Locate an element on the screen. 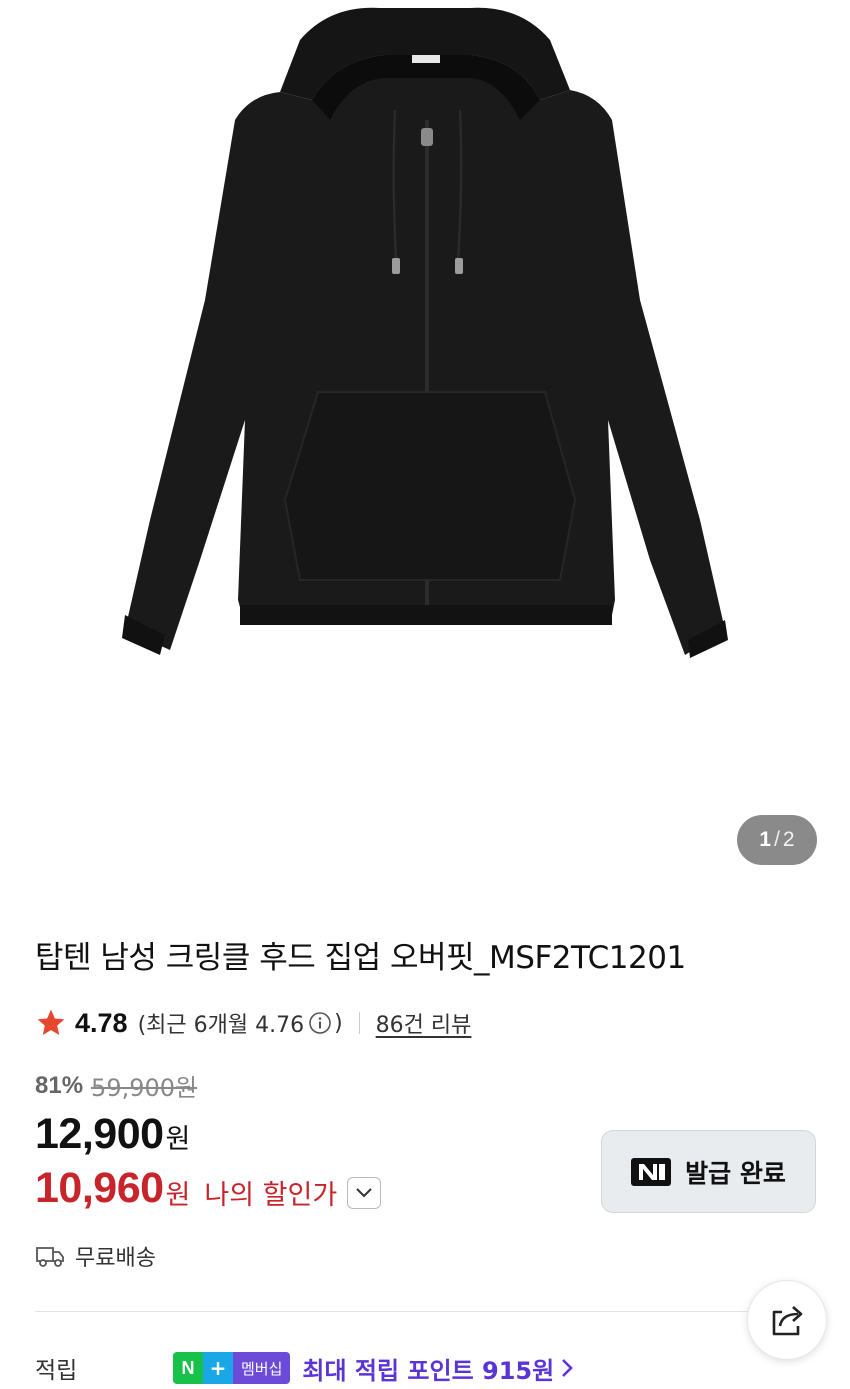  my-price-value: 10,960 is located at coordinates (99, 1188).